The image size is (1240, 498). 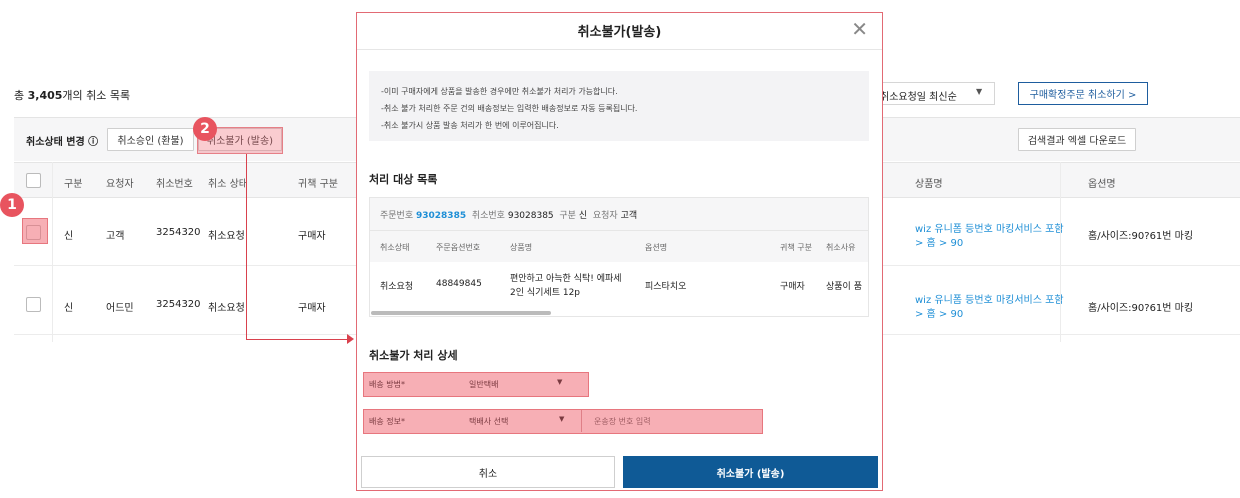 I want to click on divider, so click(x=619, y=49).